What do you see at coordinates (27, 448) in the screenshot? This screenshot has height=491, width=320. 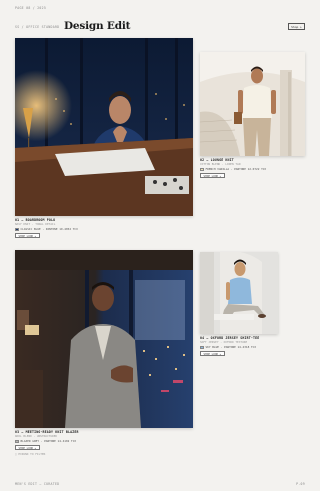 I see `look-03-shop-button: Shop Look ▸` at bounding box center [27, 448].